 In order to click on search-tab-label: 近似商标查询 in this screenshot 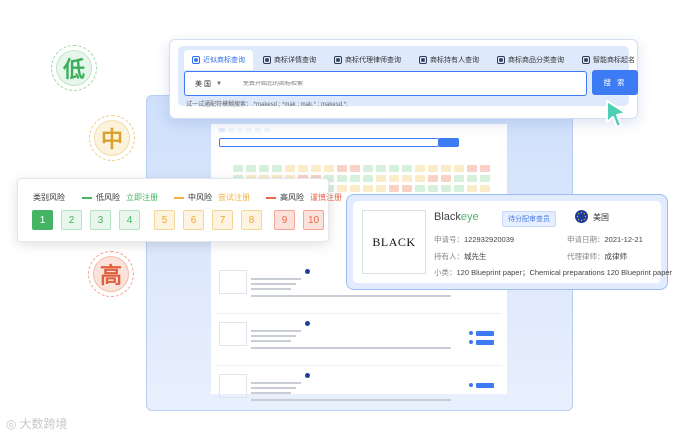, I will do `click(224, 60)`.